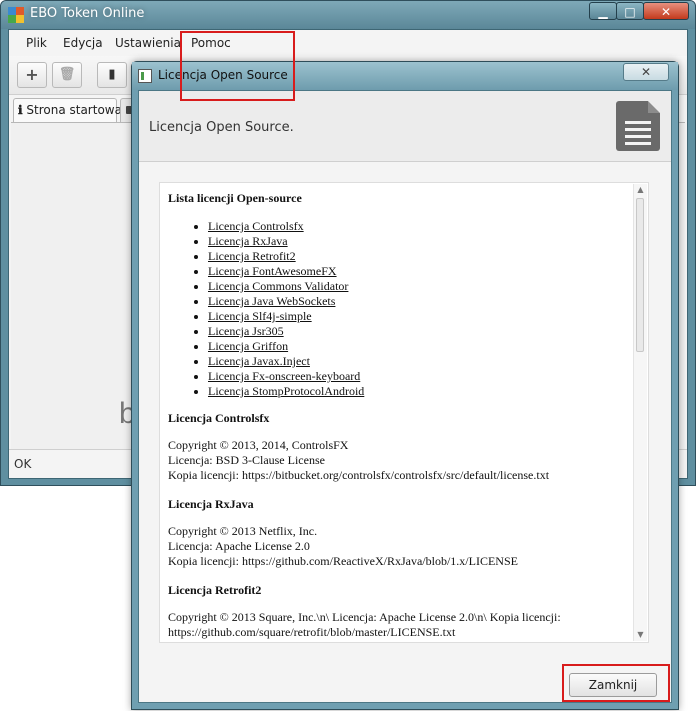 The image size is (698, 711). Describe the element at coordinates (405, 126) in the screenshot. I see `dialog-header: Licencja Open Source.` at that location.